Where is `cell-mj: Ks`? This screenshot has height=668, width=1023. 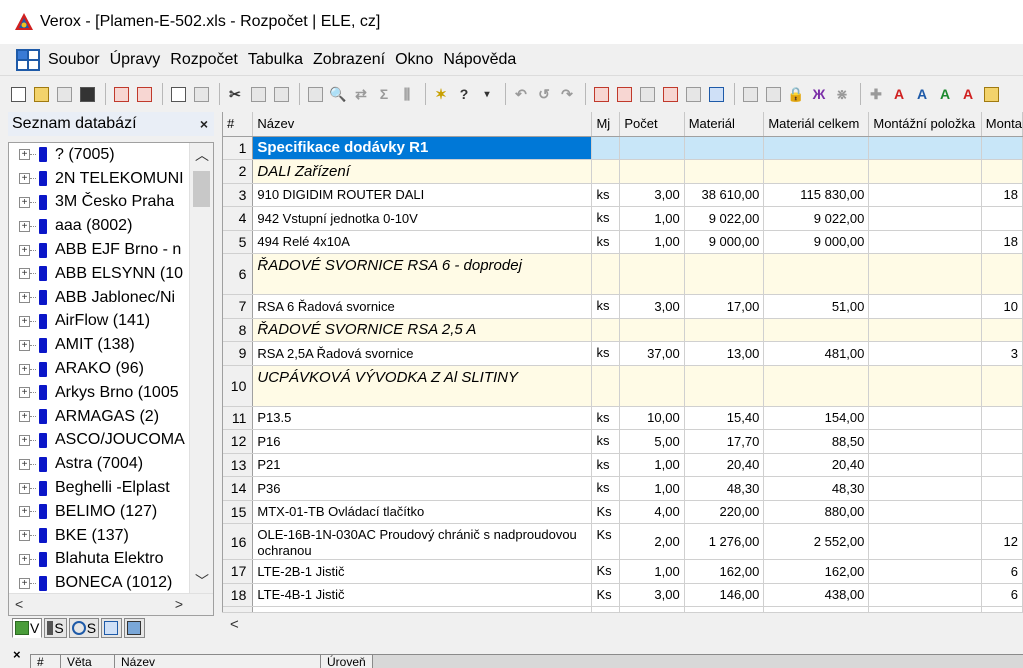
cell-mj: Ks is located at coordinates (606, 571).